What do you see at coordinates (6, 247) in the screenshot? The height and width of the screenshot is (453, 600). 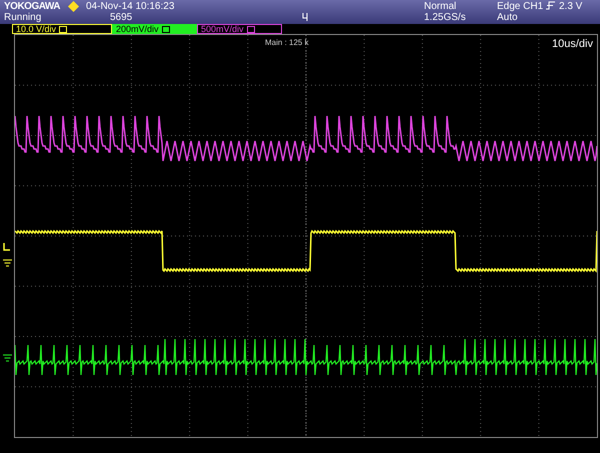 I see `trigger-level-marker-icon` at bounding box center [6, 247].